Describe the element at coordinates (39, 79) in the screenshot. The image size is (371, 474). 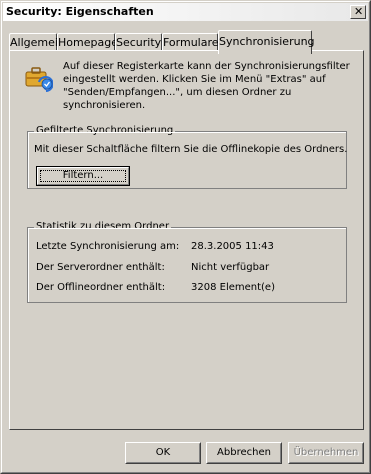
I see `sync-briefcase-icon` at that location.